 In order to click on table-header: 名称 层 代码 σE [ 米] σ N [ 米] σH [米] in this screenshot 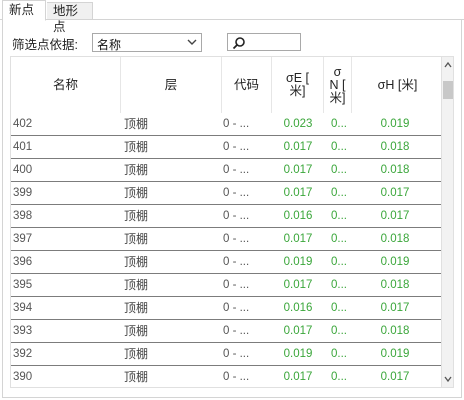, I will do `click(227, 85)`.